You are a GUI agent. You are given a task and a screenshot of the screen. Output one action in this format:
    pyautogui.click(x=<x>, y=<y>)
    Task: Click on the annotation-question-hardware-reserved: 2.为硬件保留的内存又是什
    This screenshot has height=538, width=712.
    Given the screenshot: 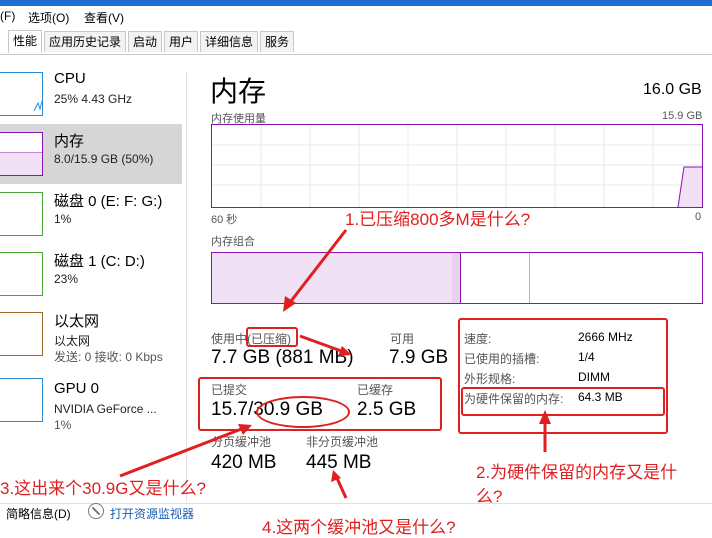 What is the action you would take?
    pyautogui.click(x=577, y=472)
    